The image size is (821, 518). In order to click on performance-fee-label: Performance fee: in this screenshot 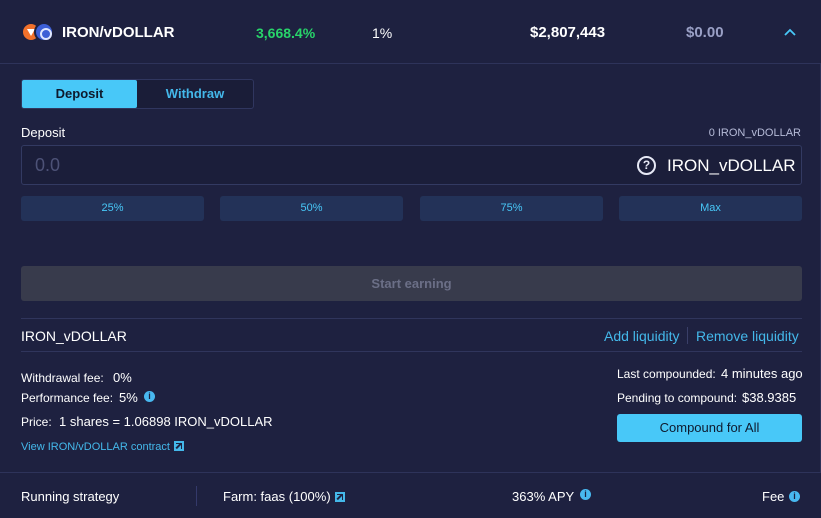, I will do `click(67, 398)`.